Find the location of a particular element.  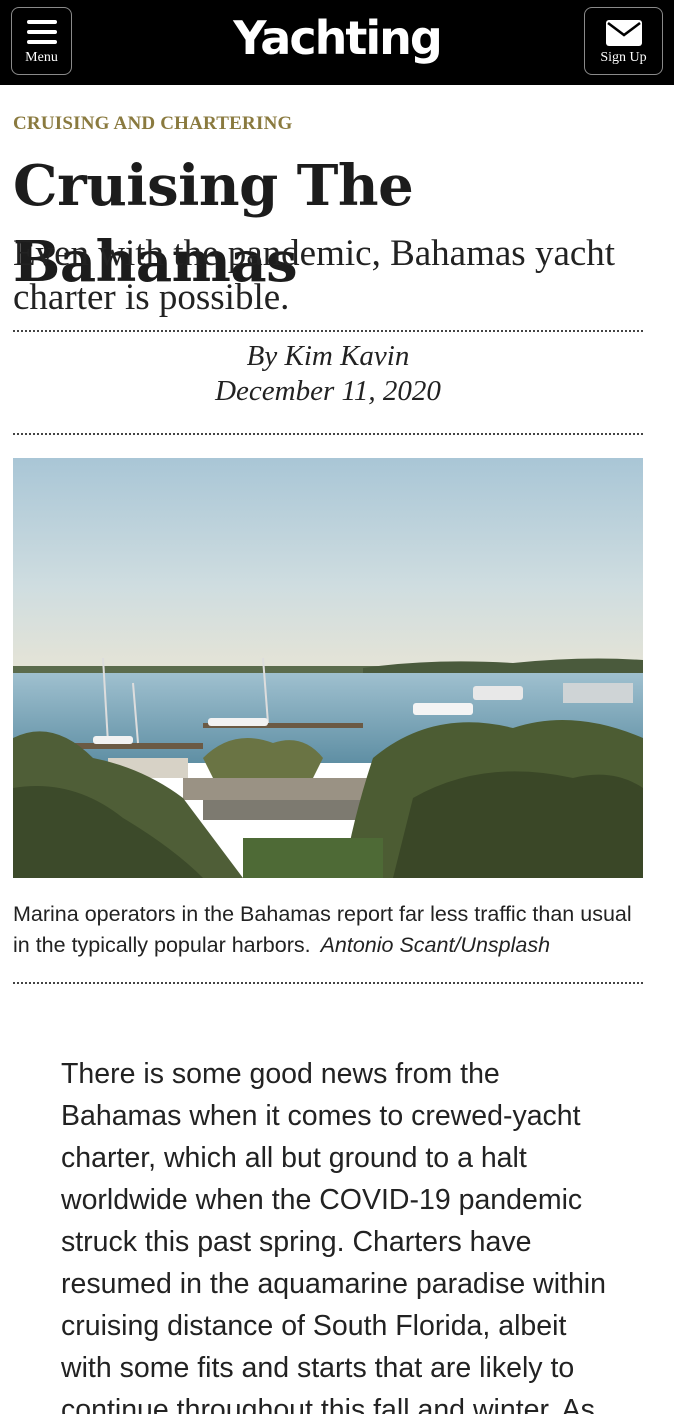

photo-credit: Antonio Scant/Unsplash is located at coordinates (435, 945).